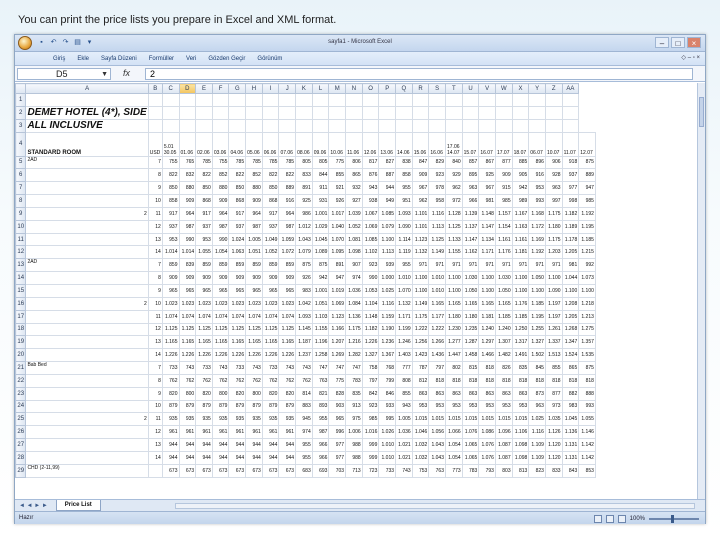  Describe the element at coordinates (254, 393) in the screenshot. I see `price-cell: 800` at that location.